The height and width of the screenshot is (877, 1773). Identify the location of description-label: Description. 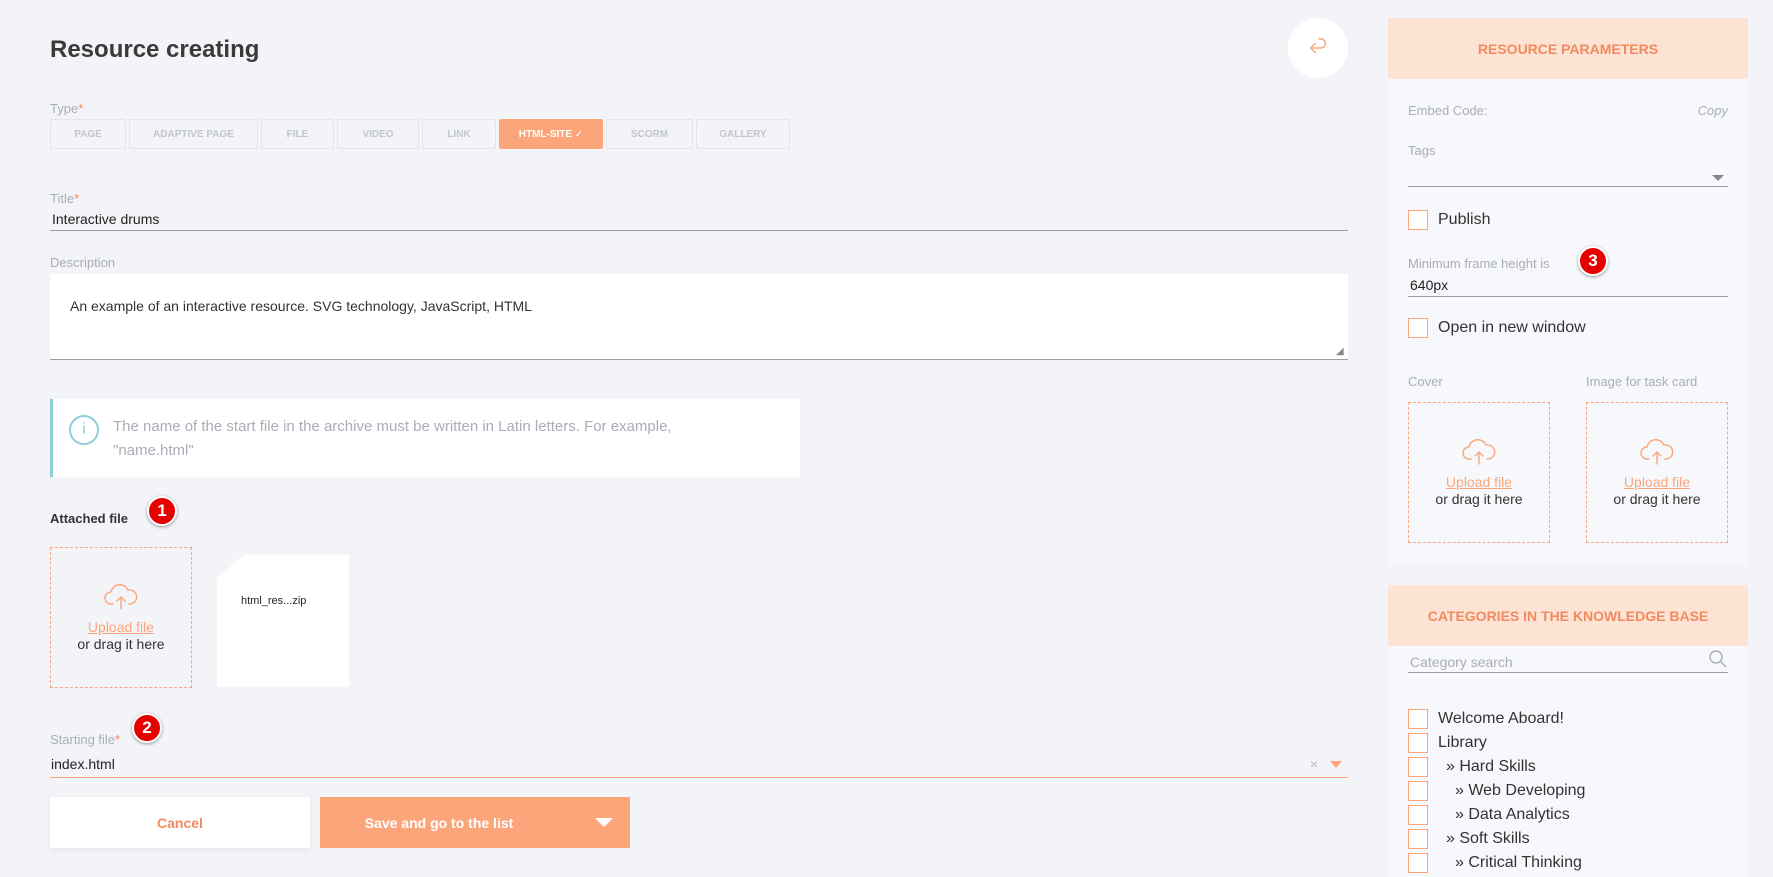
(83, 262).